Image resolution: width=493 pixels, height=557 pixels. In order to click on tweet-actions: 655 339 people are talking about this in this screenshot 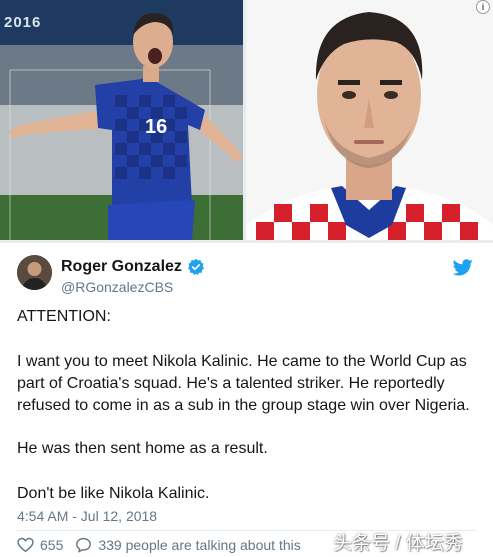, I will do `click(159, 545)`.